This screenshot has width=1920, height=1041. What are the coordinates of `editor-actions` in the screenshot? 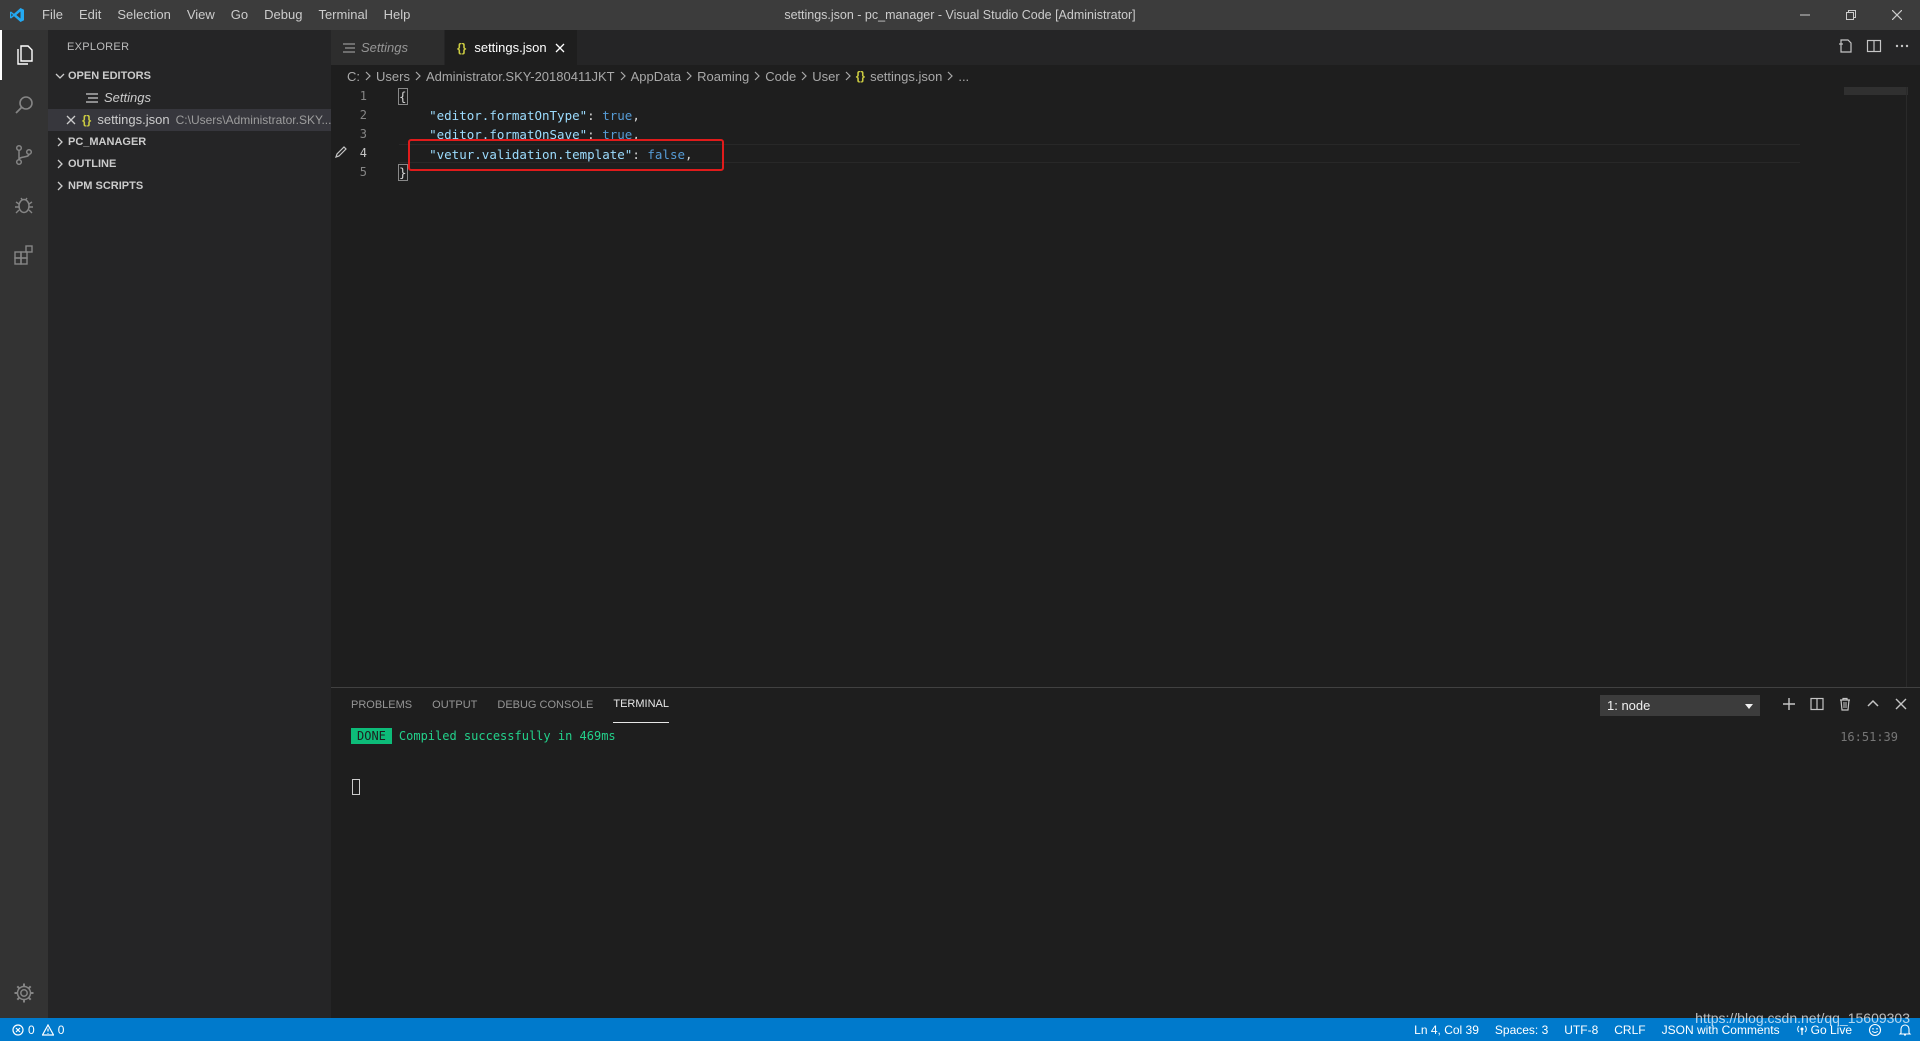 It's located at (1874, 47).